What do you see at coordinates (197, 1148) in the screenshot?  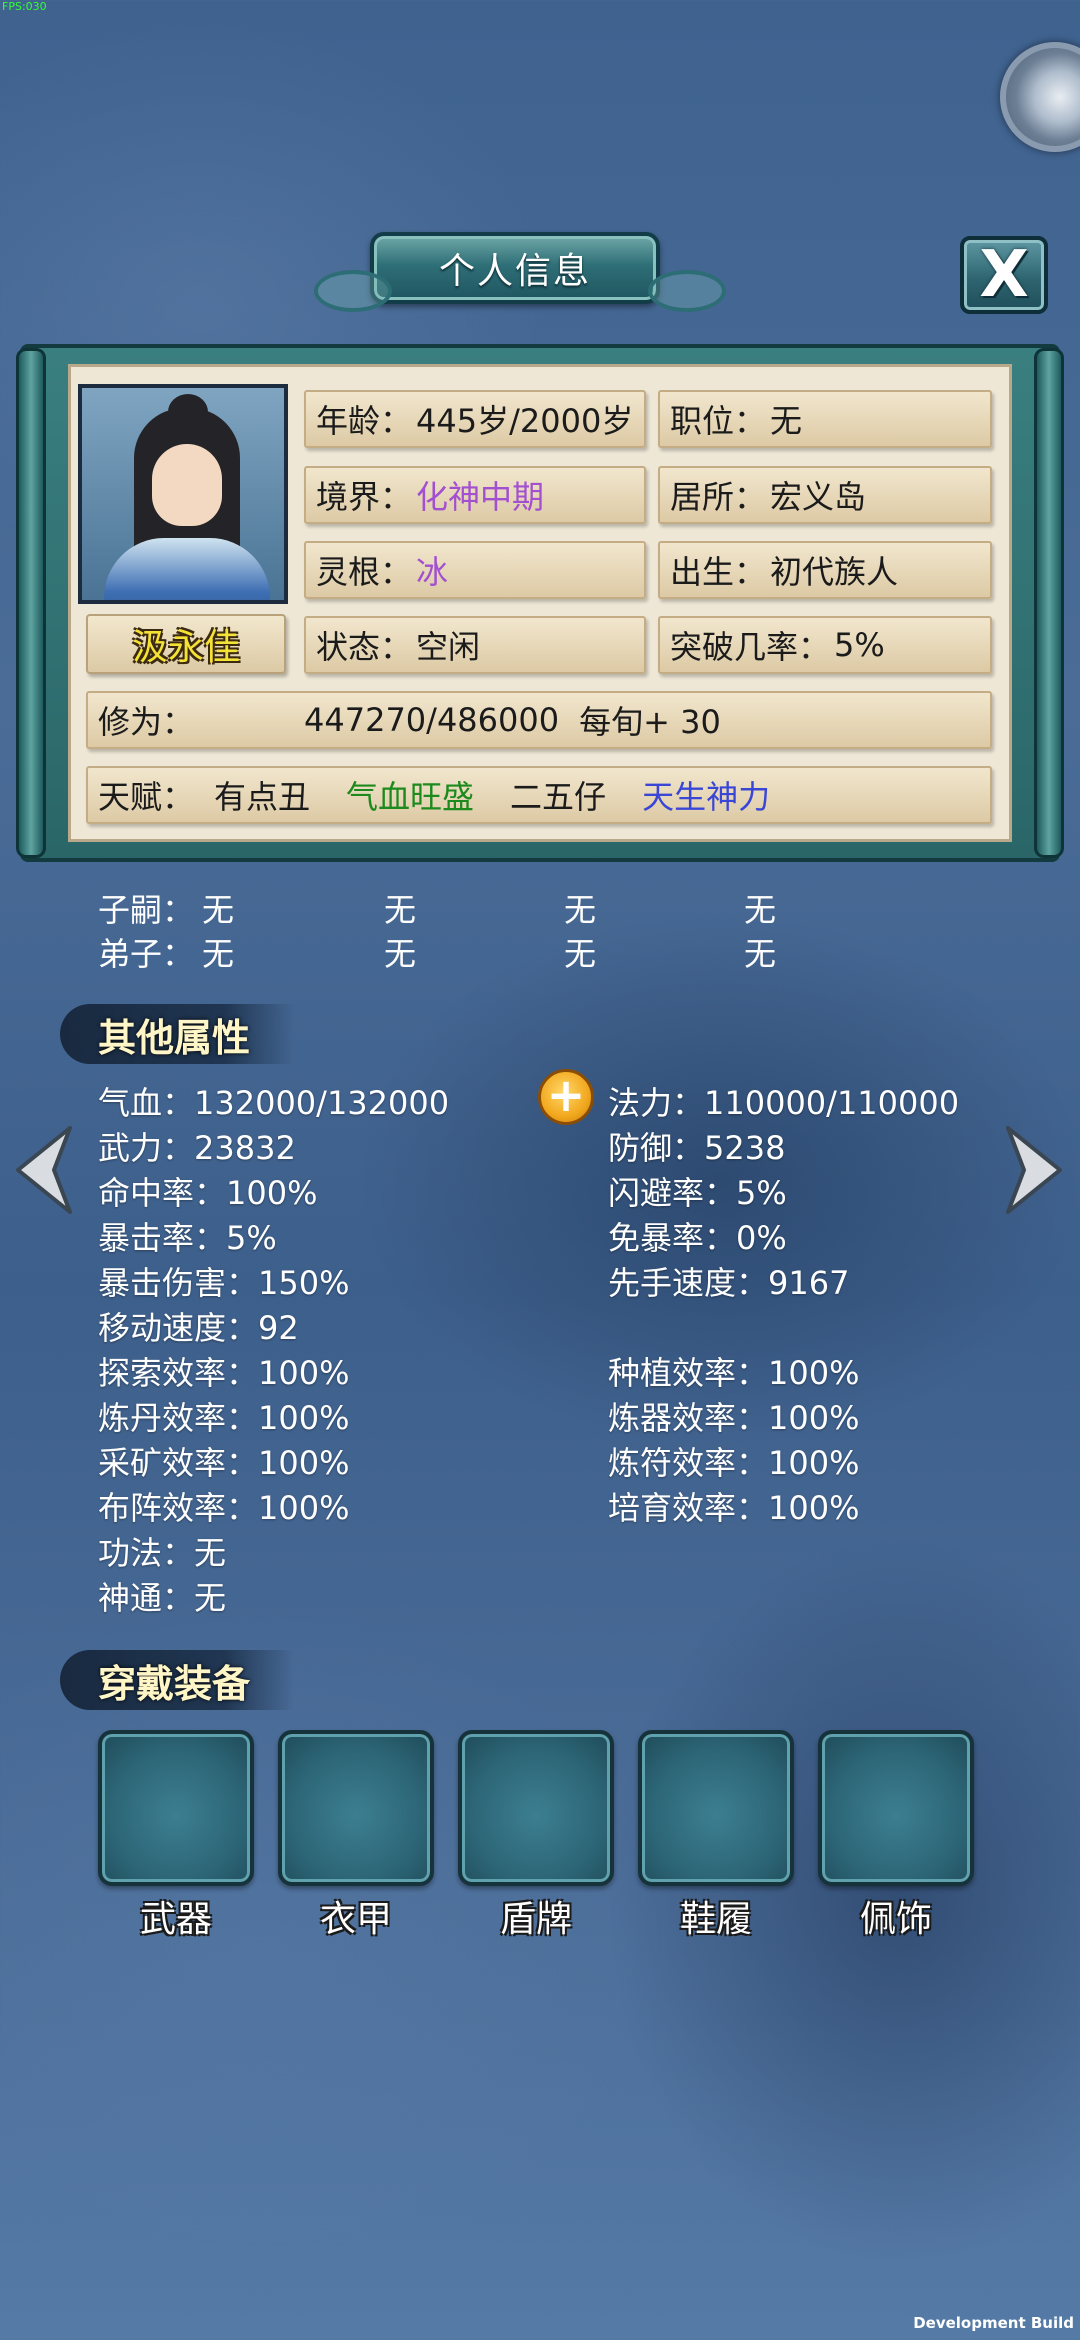 I see `attr-attack: 武力：23832` at bounding box center [197, 1148].